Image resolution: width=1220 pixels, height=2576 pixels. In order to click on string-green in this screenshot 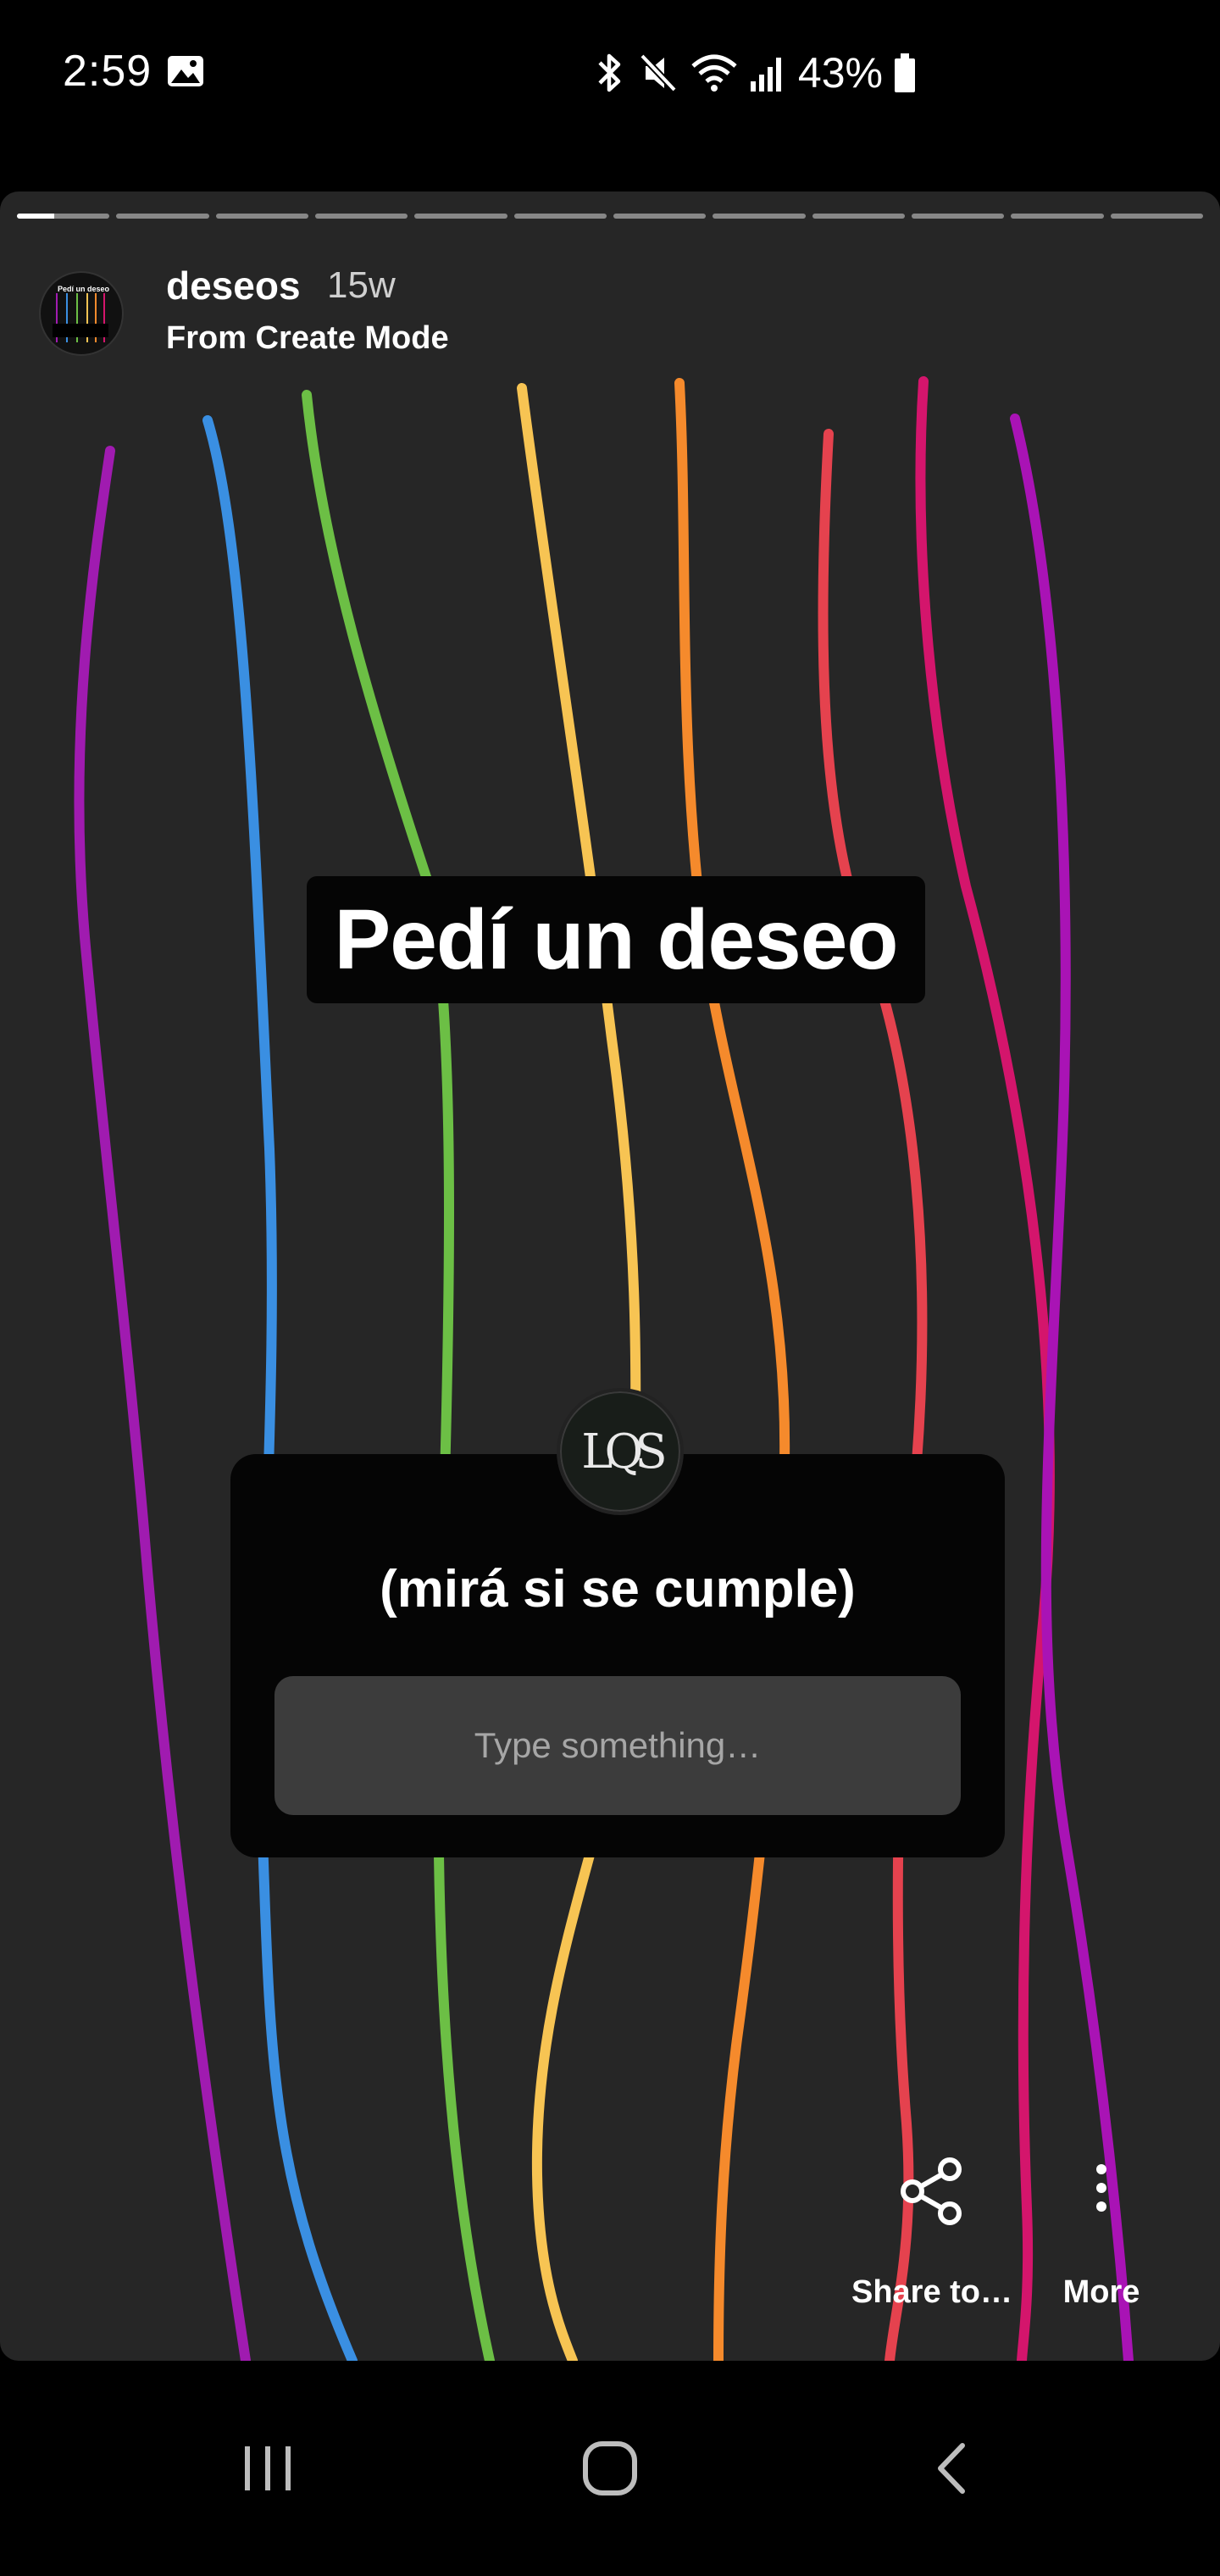, I will do `click(398, 1375)`.